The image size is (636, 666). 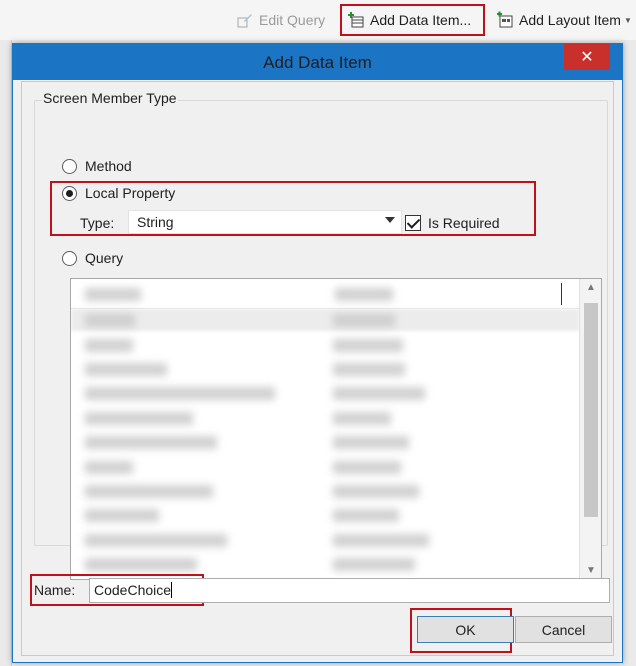 What do you see at coordinates (505, 20) in the screenshot?
I see `add-layout-item-icon` at bounding box center [505, 20].